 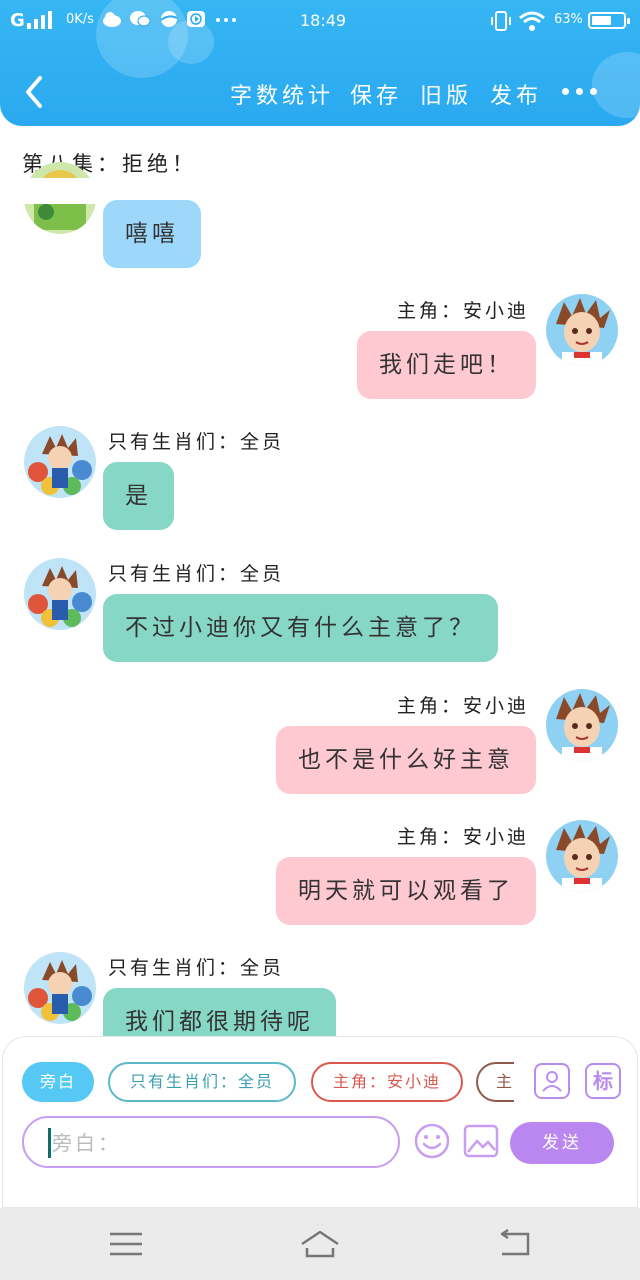 What do you see at coordinates (112, 19) in the screenshot?
I see `cloud-icon` at bounding box center [112, 19].